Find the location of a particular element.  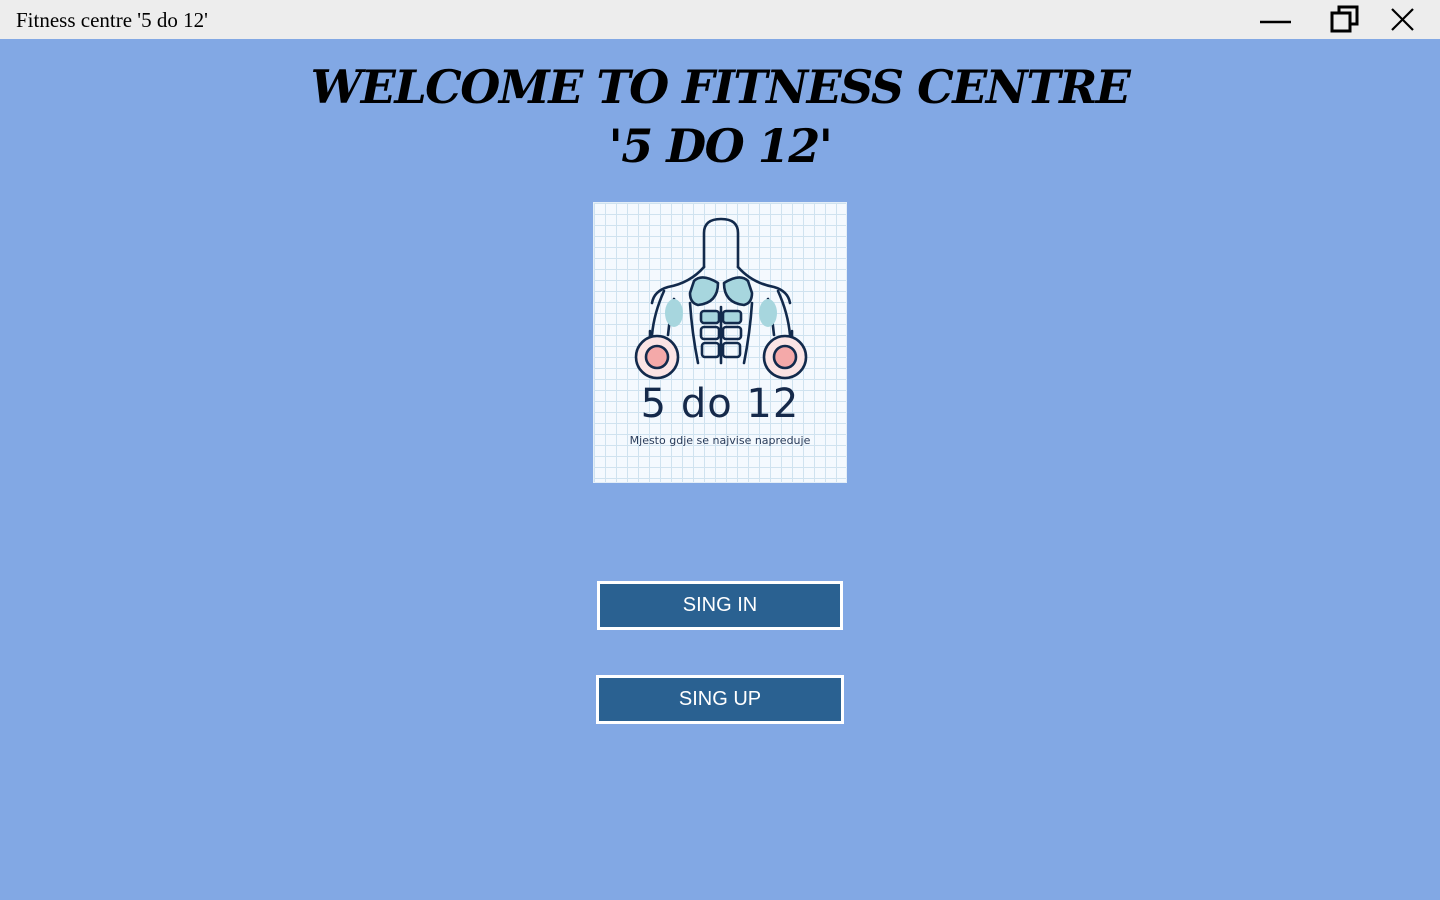

gym-logo: 5 do 12 Mjesto gdje se najvise napreduje is located at coordinates (720, 342).